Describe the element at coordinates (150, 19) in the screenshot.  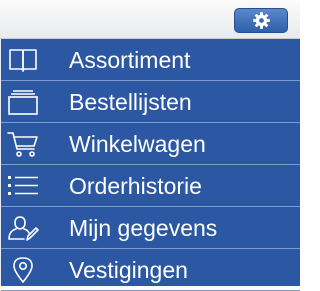
I see `top-bar` at that location.